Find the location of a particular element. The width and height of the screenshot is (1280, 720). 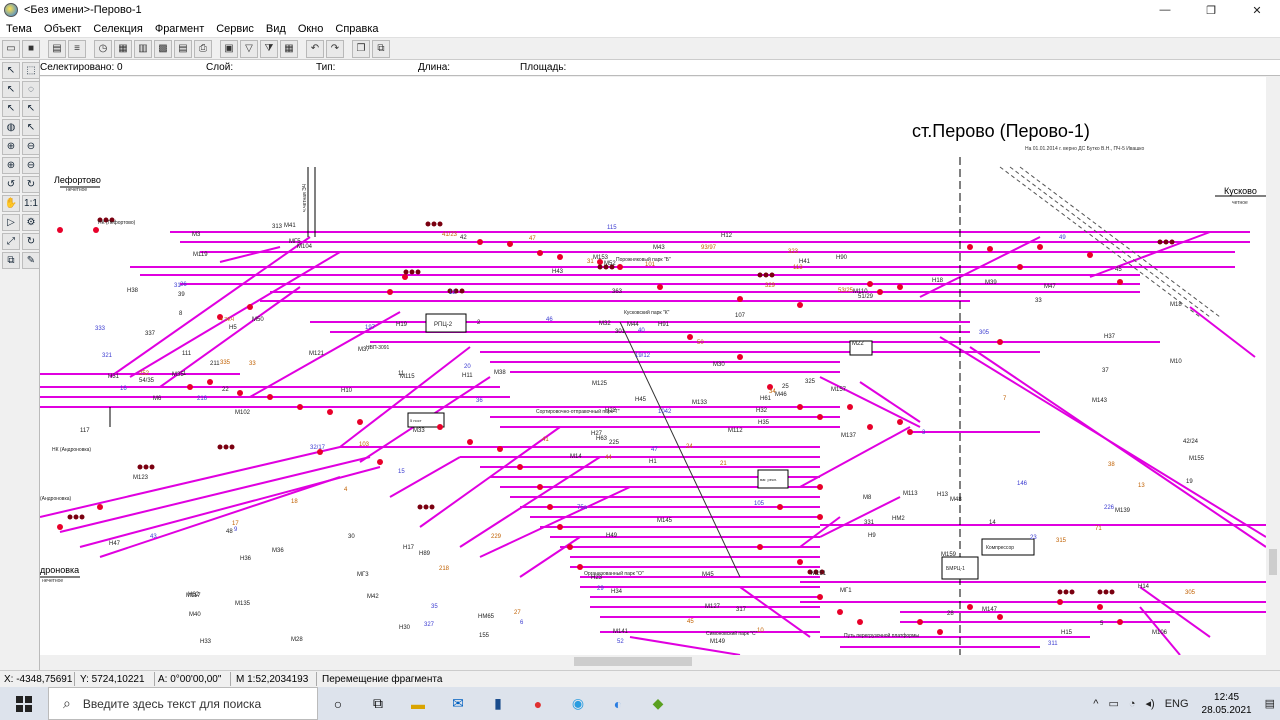

track-label: Н61 is located at coordinates (766, 399).